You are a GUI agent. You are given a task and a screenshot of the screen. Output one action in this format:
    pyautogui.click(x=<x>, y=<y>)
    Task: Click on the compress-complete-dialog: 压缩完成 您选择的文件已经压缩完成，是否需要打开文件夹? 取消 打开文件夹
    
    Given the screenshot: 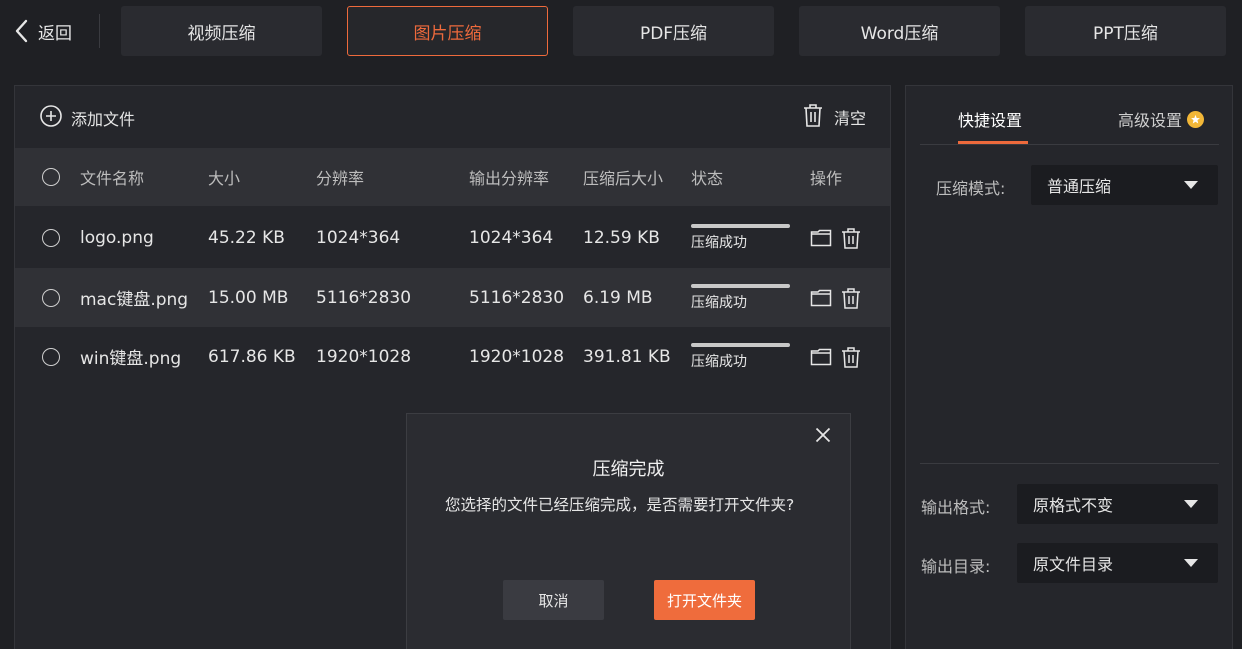 What is the action you would take?
    pyautogui.click(x=628, y=531)
    